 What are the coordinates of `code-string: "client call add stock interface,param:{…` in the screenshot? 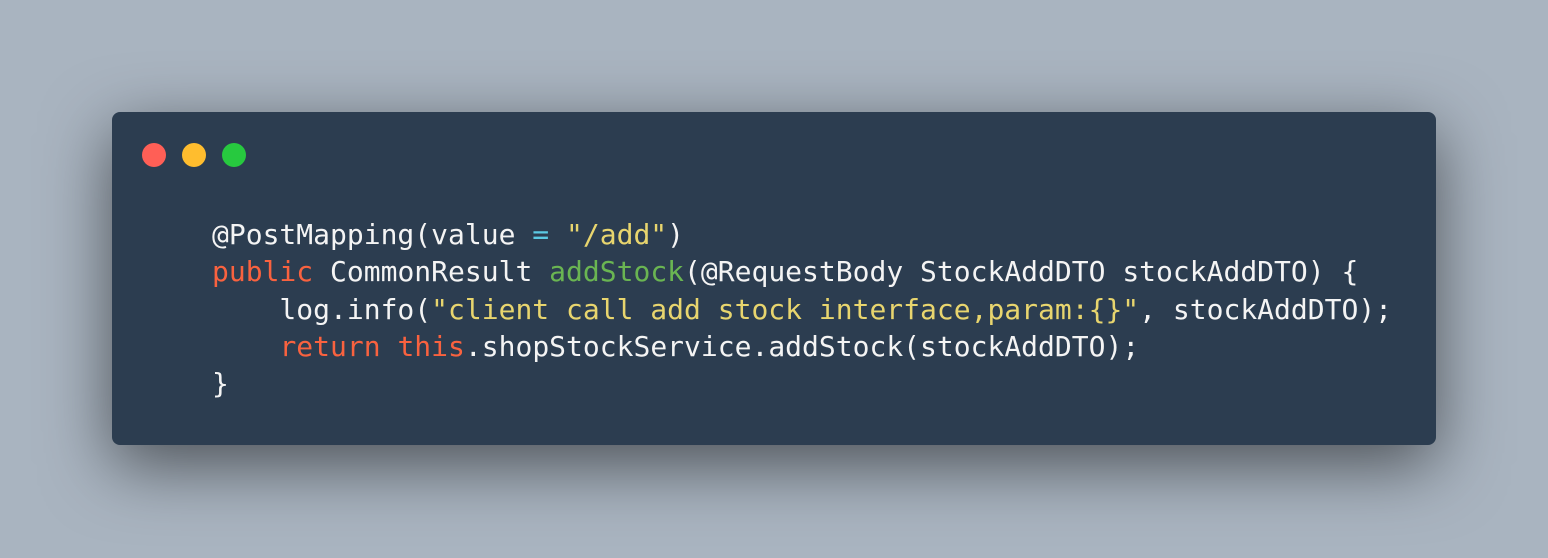 It's located at (785, 309).